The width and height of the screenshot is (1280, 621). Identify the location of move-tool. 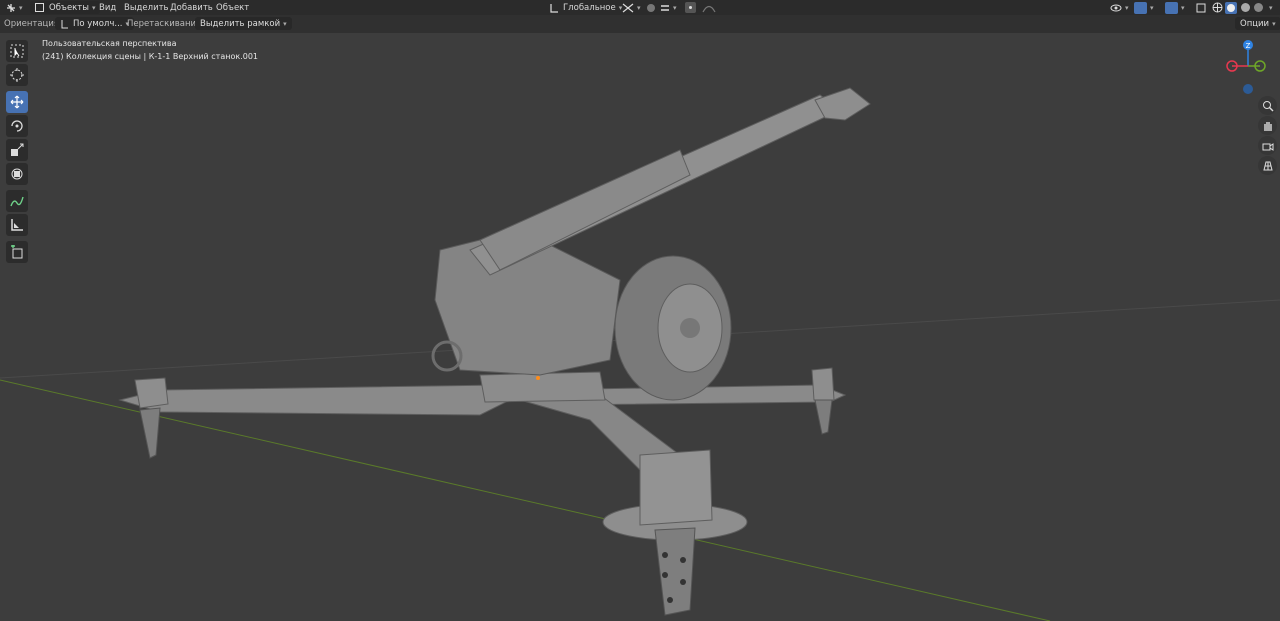
(17, 102).